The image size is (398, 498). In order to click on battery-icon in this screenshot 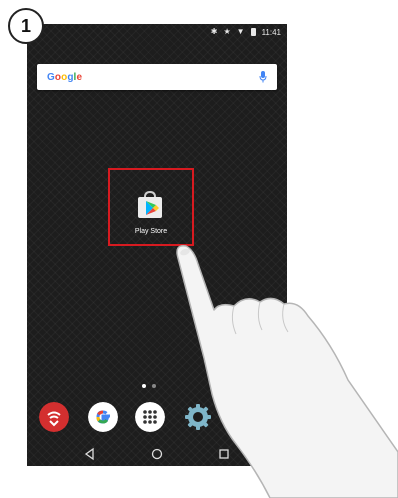, I will do `click(253, 32)`.